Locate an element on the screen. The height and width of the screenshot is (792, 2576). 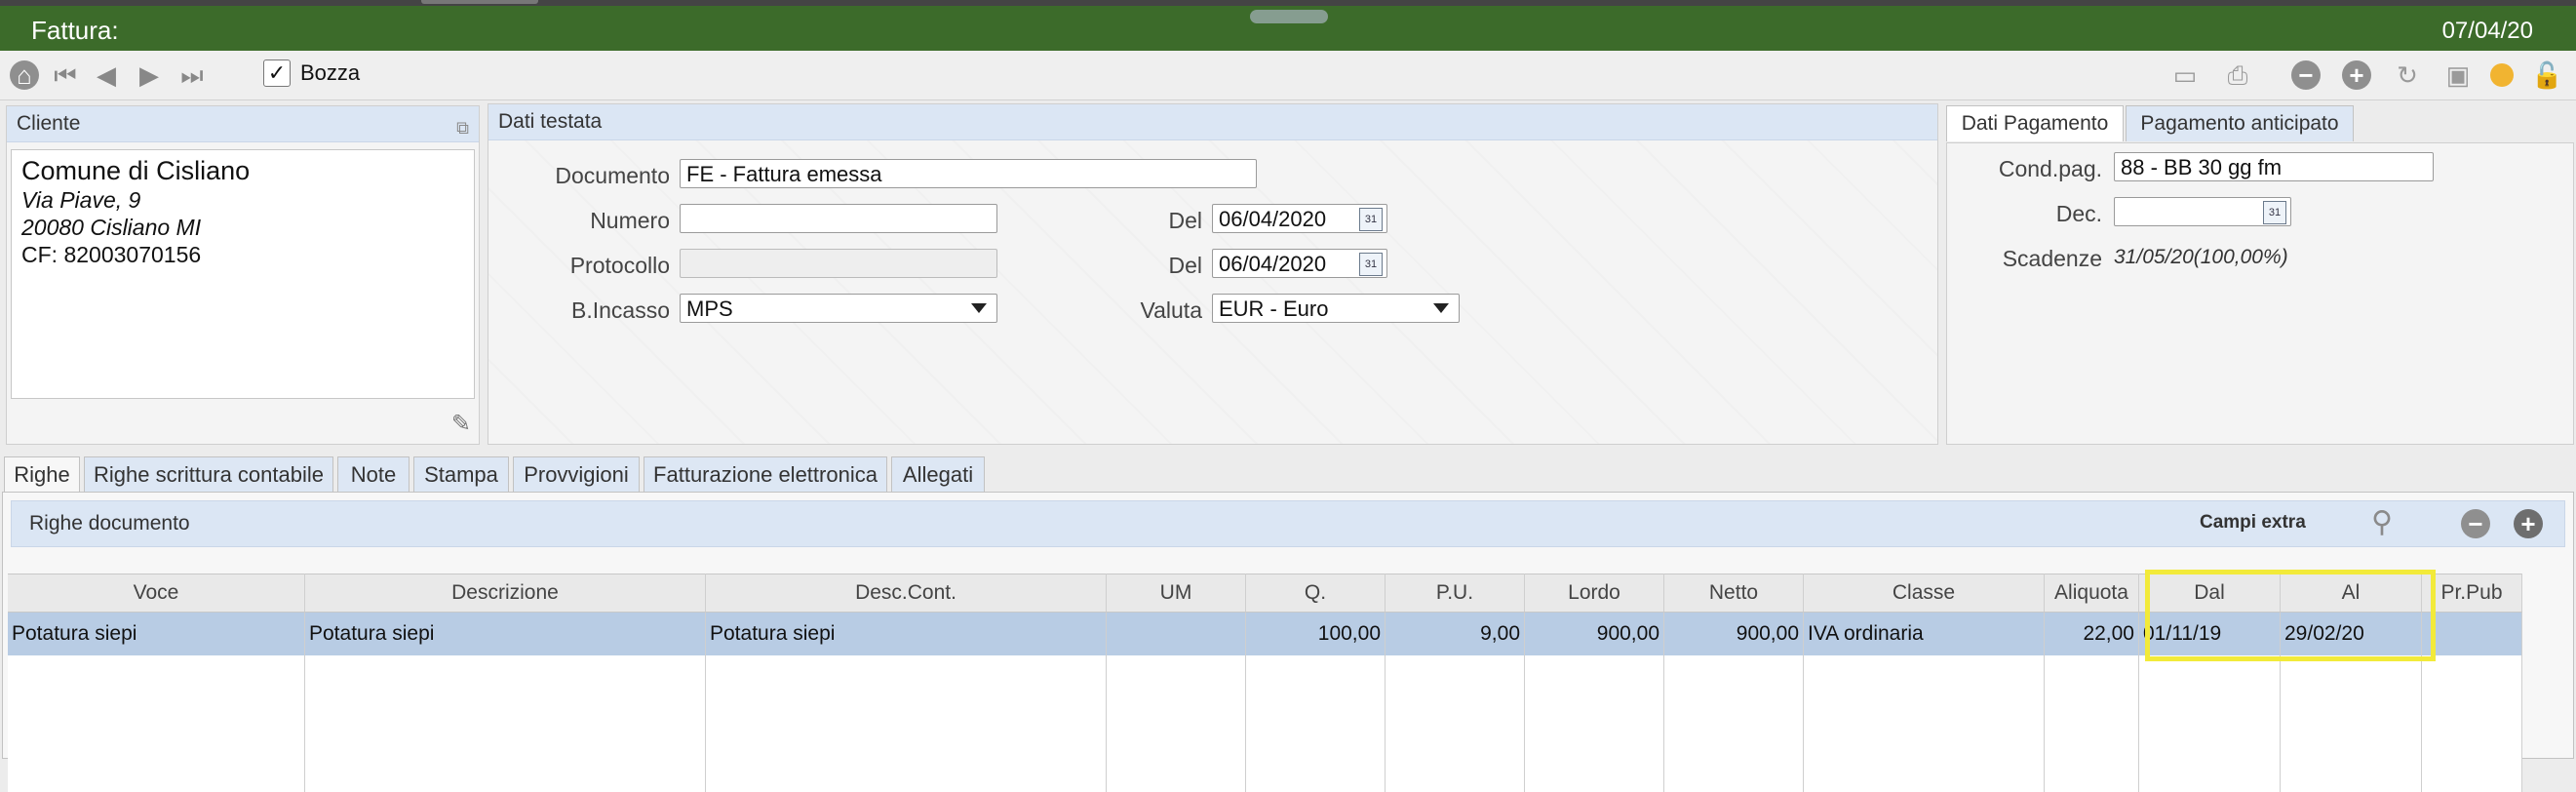
scadenze-label: Scadenze is located at coordinates (2052, 258).